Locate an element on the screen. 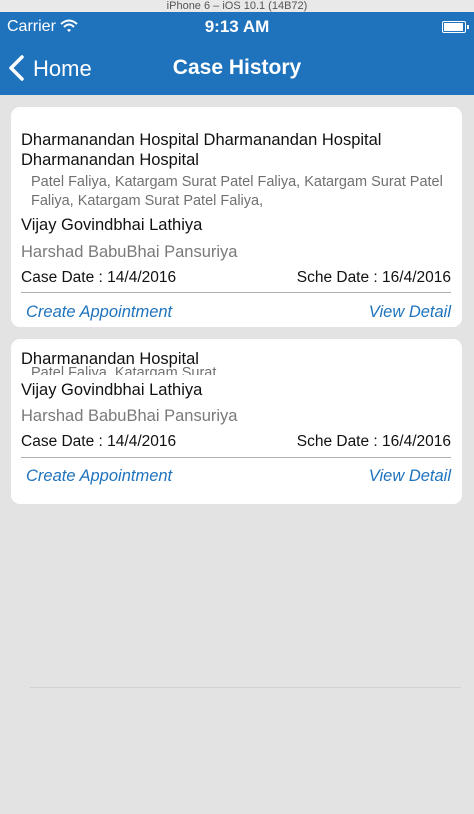 The image size is (474, 814). list-separator is located at coordinates (245, 687).